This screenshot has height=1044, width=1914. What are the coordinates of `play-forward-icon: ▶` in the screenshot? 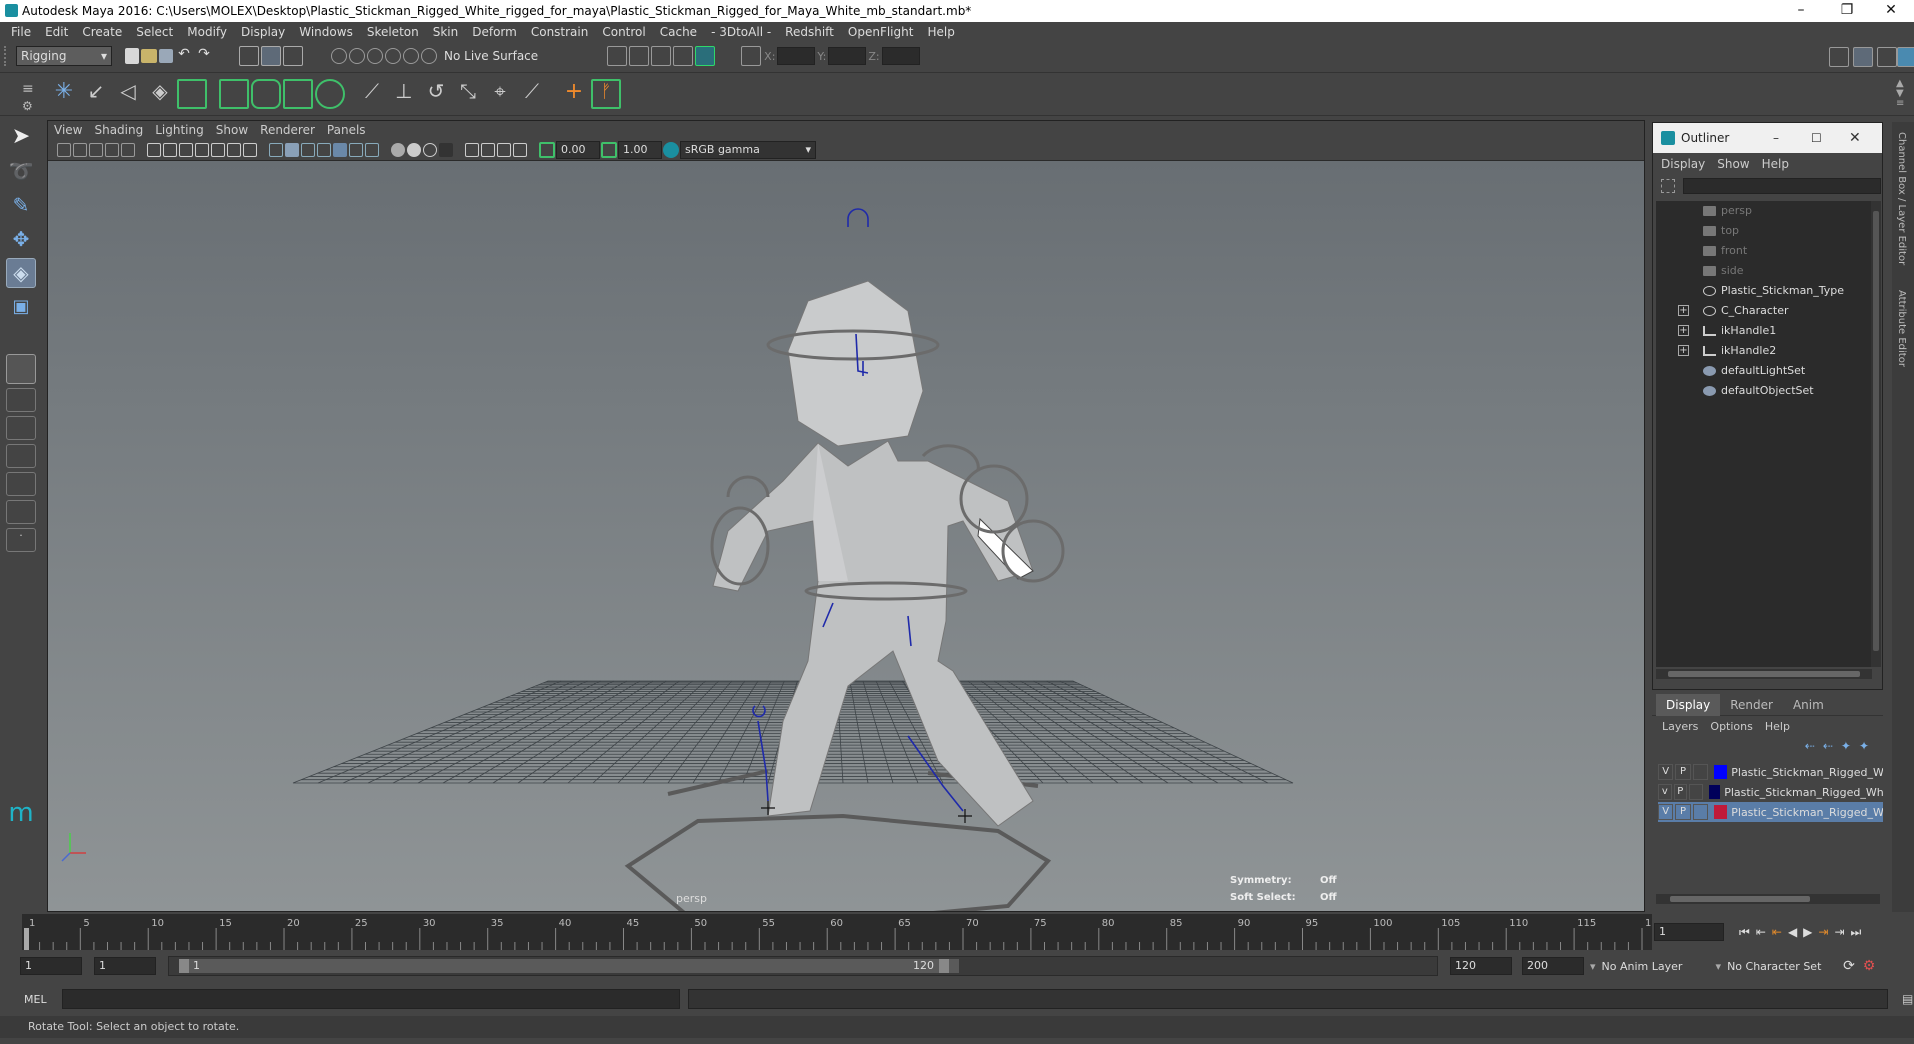 It's located at (1807, 932).